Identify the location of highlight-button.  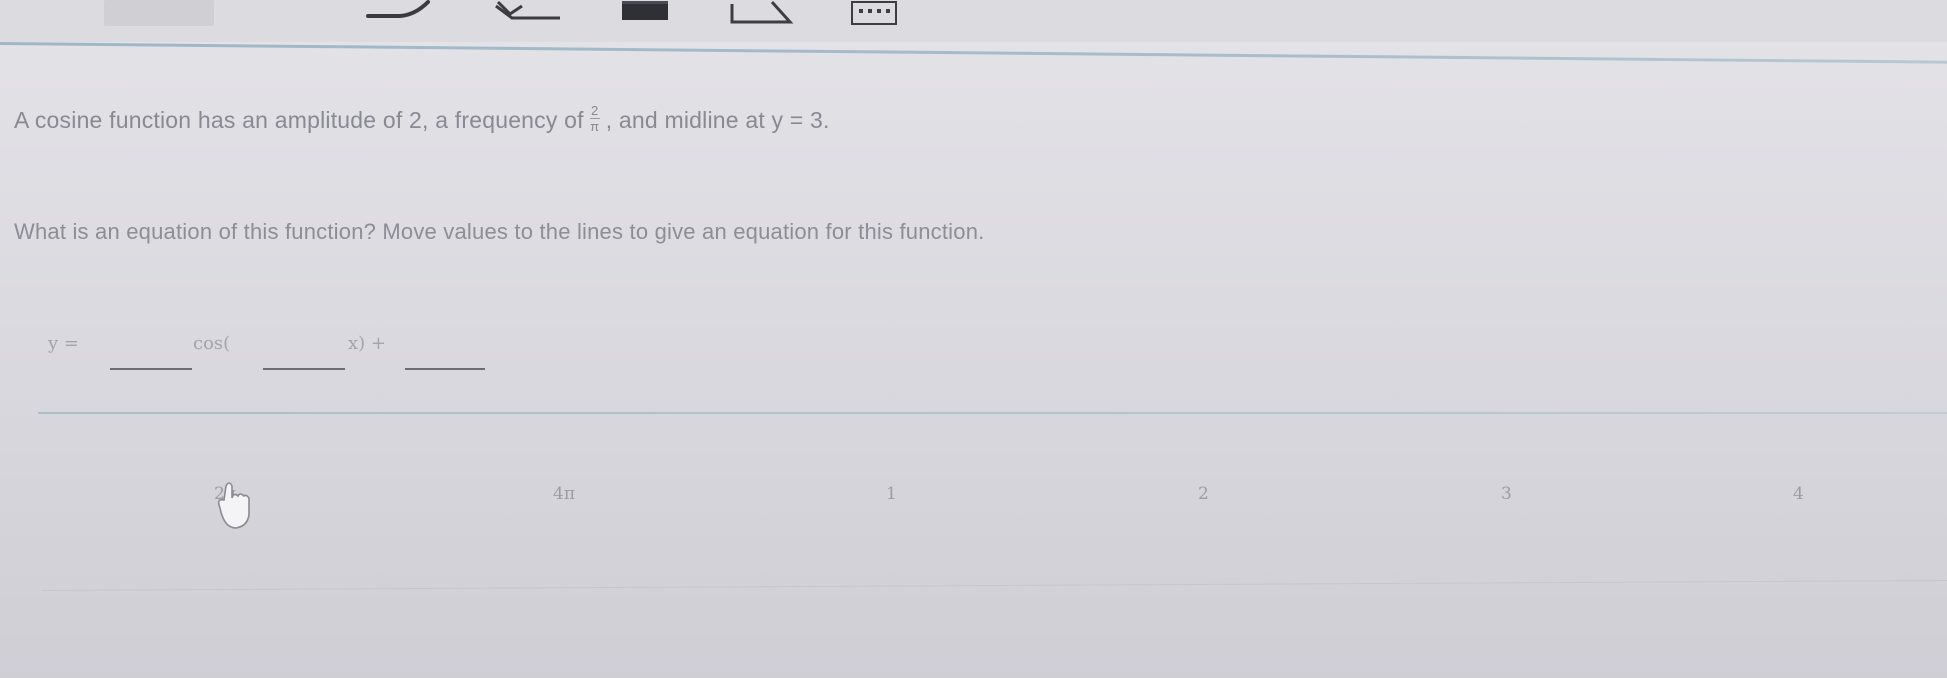
(645, 13).